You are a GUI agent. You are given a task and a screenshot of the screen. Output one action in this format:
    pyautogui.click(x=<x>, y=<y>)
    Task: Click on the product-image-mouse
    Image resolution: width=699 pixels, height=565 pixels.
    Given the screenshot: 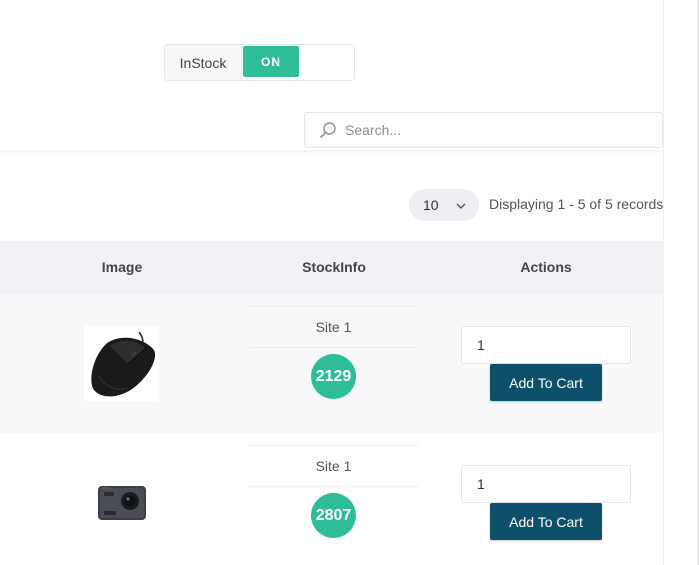 What is the action you would take?
    pyautogui.click(x=121, y=363)
    